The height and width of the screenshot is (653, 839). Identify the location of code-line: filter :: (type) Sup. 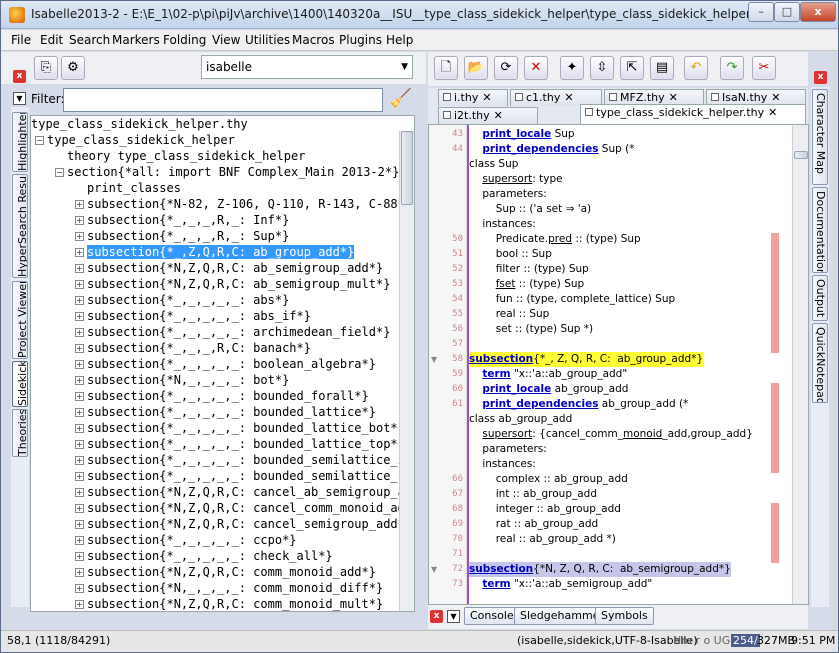
(529, 269).